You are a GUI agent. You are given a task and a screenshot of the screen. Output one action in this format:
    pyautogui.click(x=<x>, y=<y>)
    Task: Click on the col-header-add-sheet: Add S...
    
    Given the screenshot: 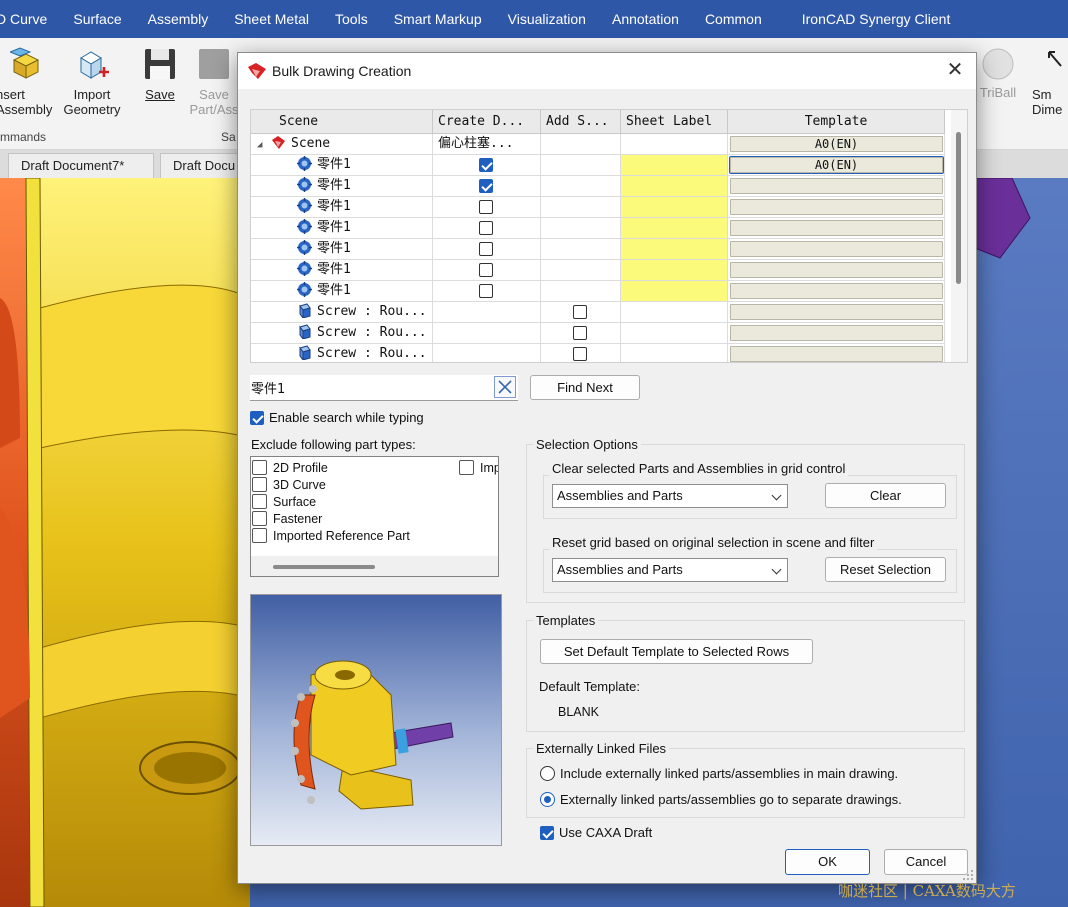 What is the action you would take?
    pyautogui.click(x=581, y=122)
    